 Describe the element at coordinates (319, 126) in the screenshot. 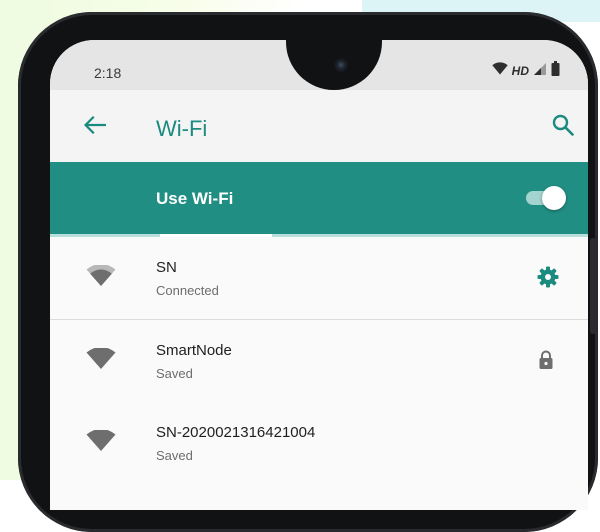

I see `app-bar: Wi-Fi` at that location.